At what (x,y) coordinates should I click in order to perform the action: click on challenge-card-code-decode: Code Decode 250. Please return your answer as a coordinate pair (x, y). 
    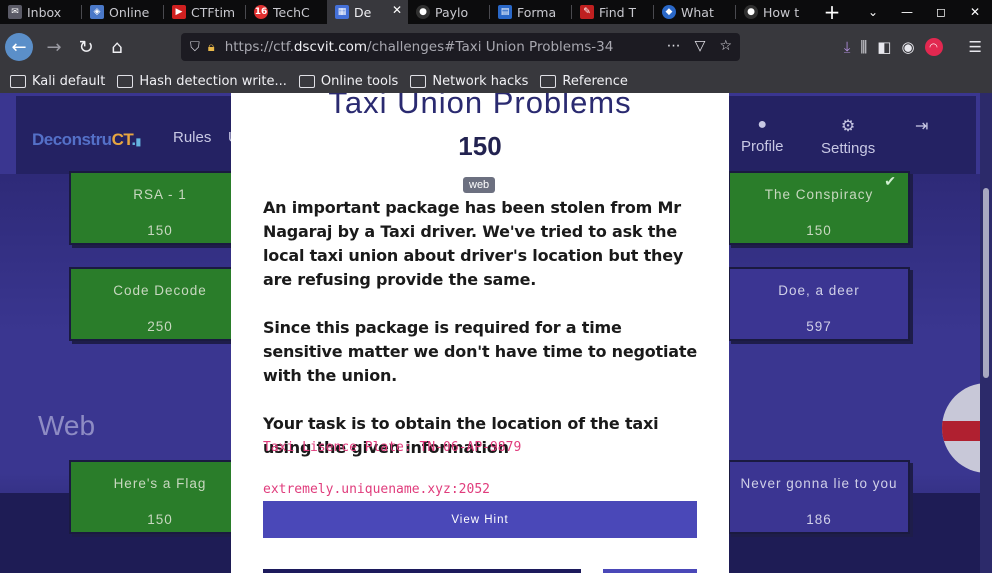
    Looking at the image, I should click on (160, 304).